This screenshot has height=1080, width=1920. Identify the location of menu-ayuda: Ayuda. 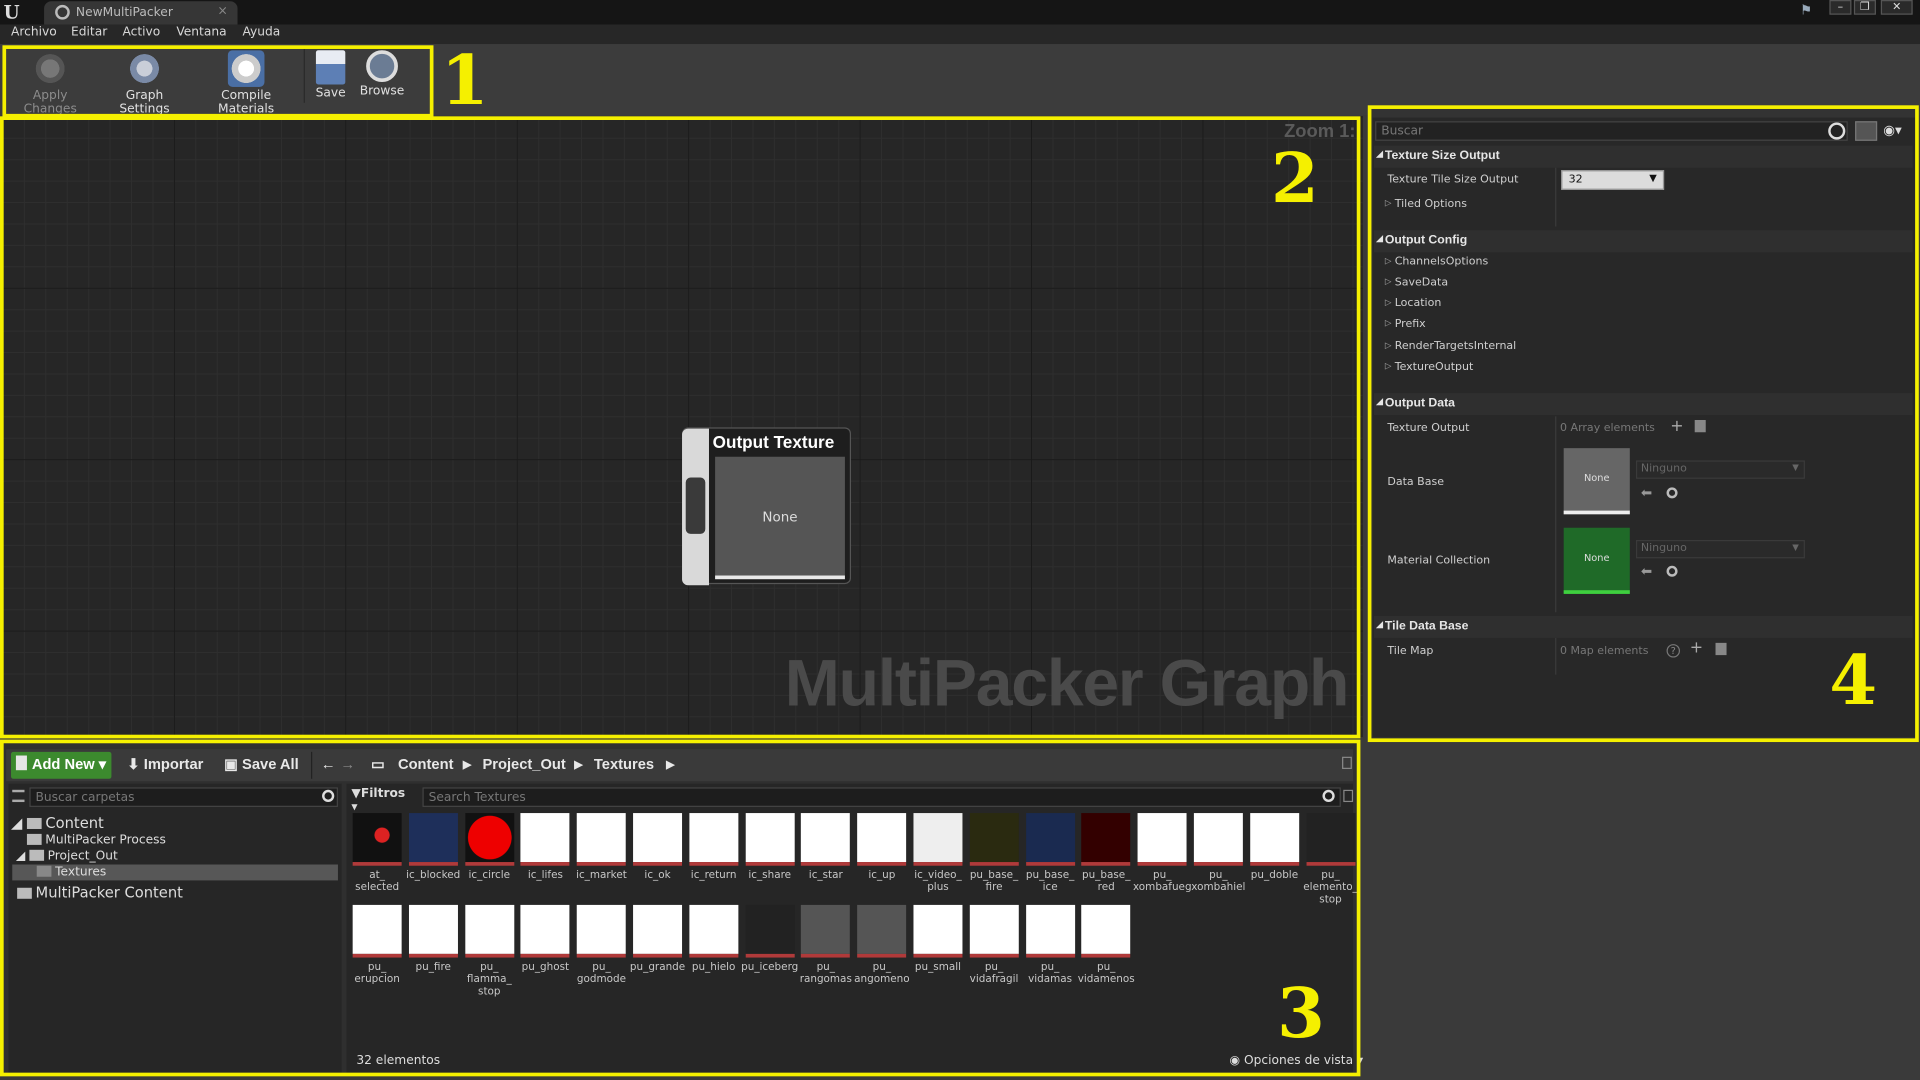
(261, 32).